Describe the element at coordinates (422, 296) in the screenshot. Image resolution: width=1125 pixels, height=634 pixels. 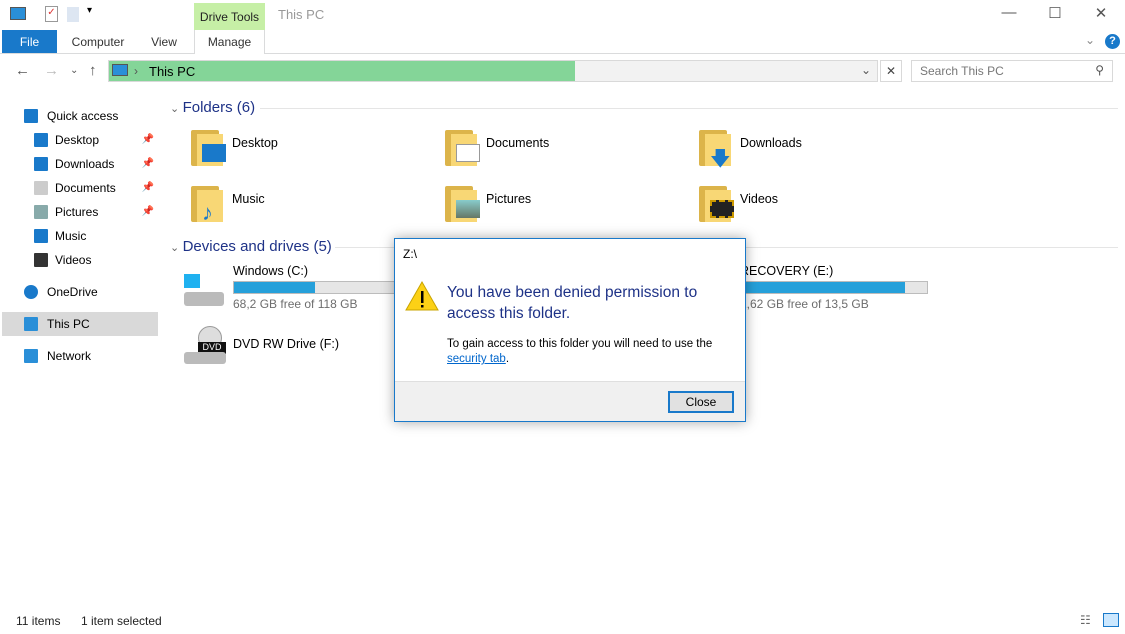
I see `warning-icon` at that location.